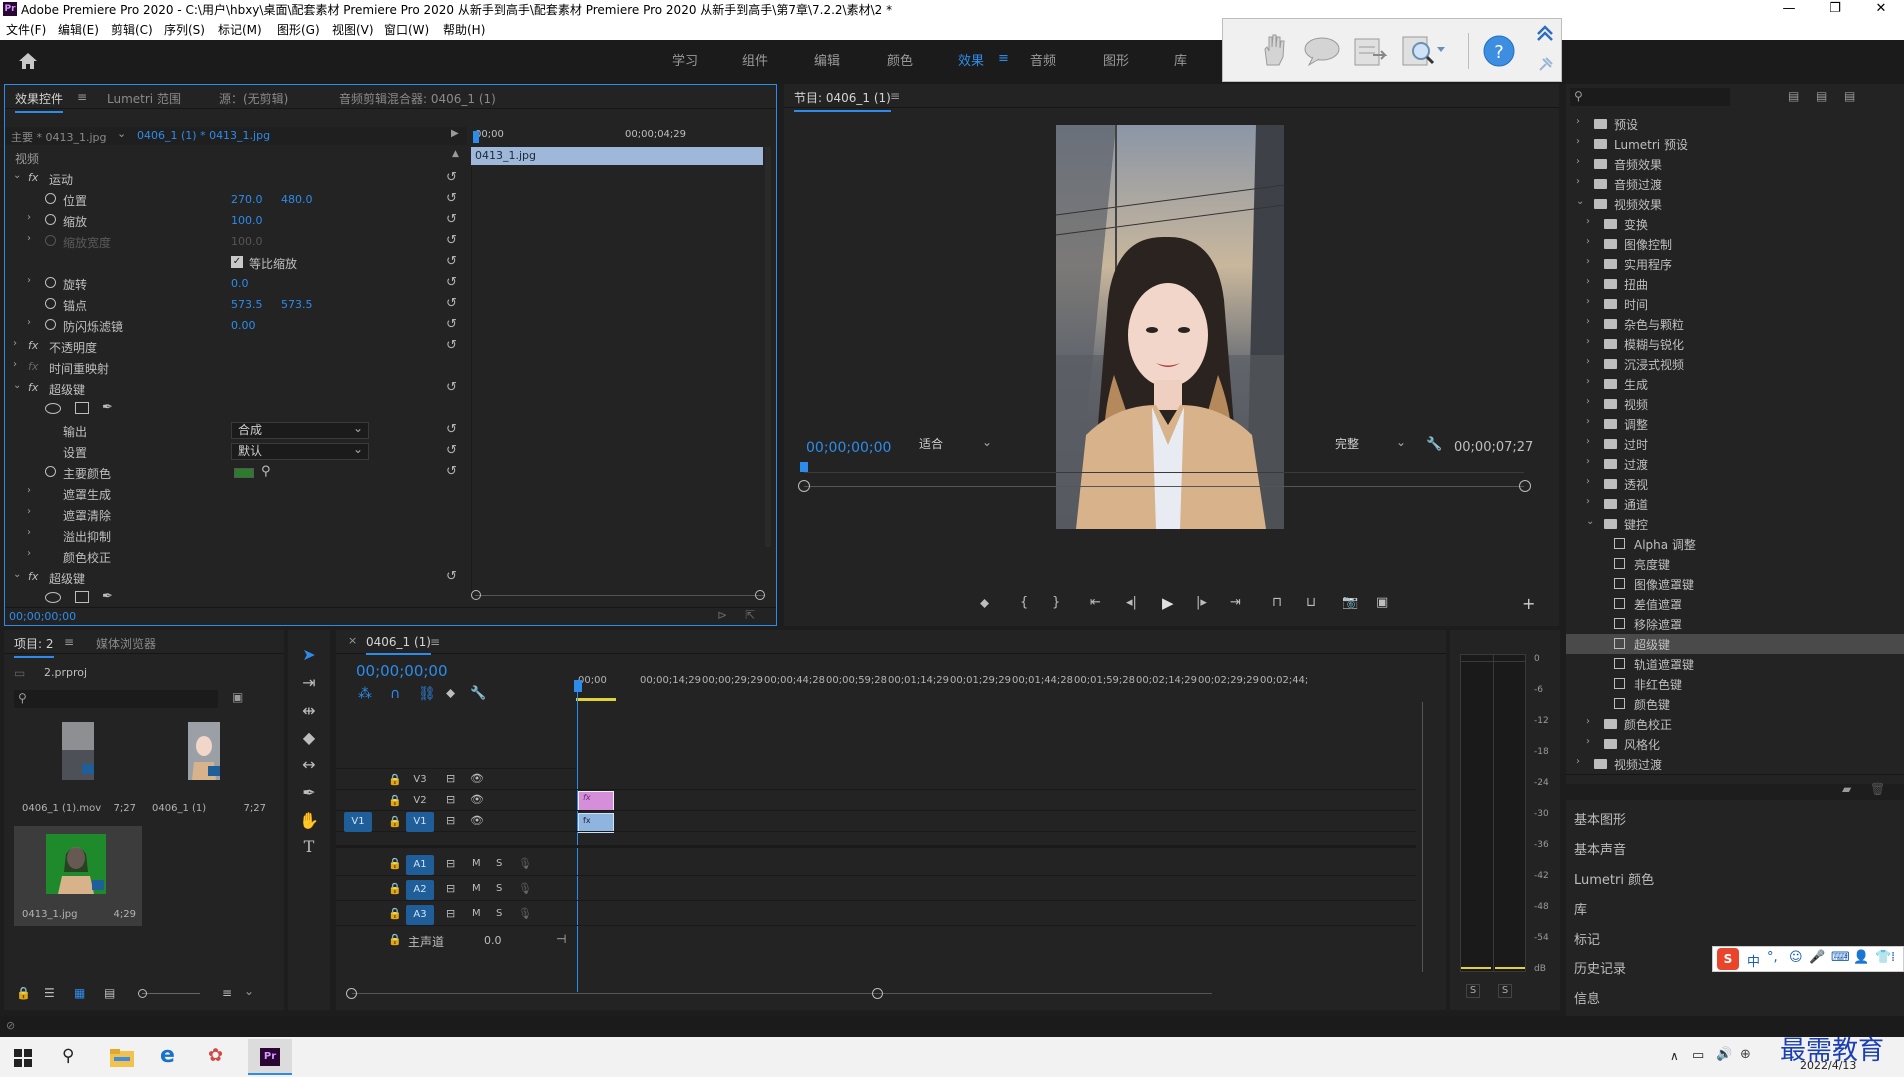  Describe the element at coordinates (420, 890) in the screenshot. I see `track-target-button: A2` at that location.